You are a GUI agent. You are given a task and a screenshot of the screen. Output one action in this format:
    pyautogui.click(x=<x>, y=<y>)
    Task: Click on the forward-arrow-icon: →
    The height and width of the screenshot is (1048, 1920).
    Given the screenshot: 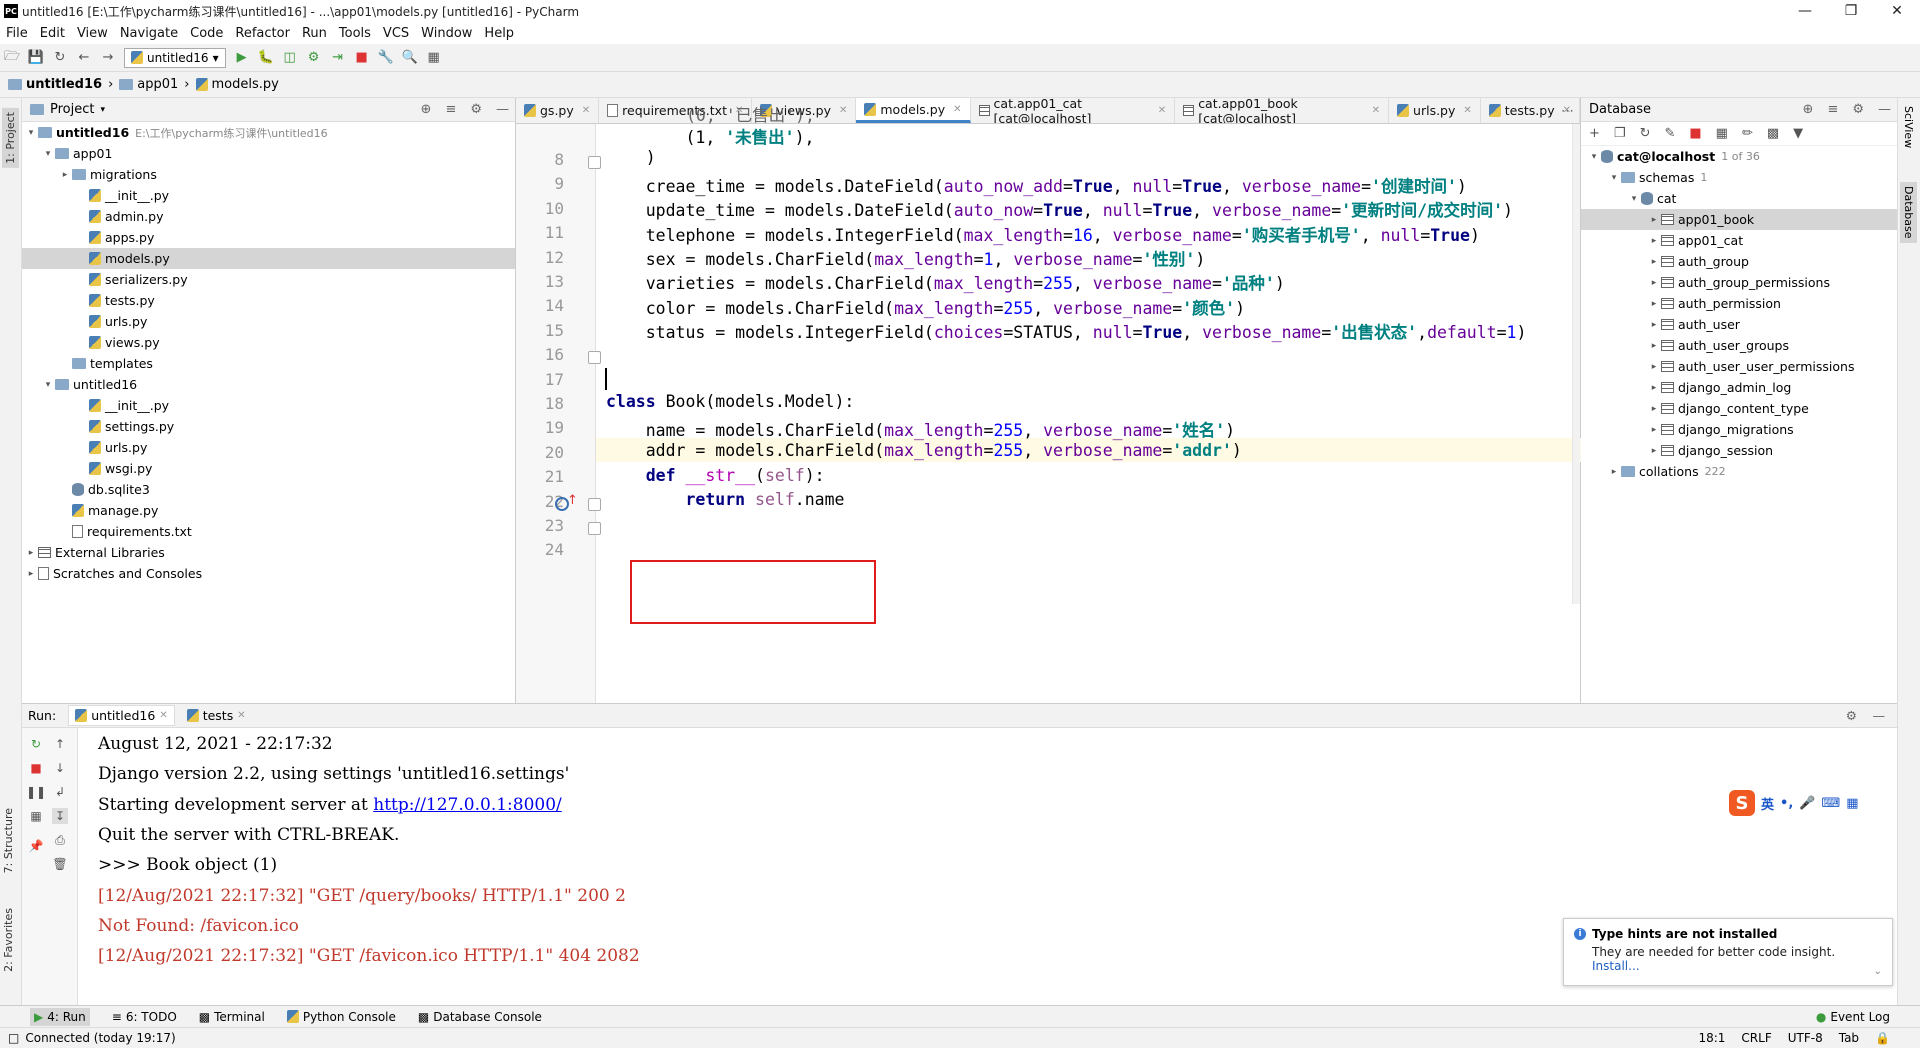 What is the action you would take?
    pyautogui.click(x=108, y=58)
    